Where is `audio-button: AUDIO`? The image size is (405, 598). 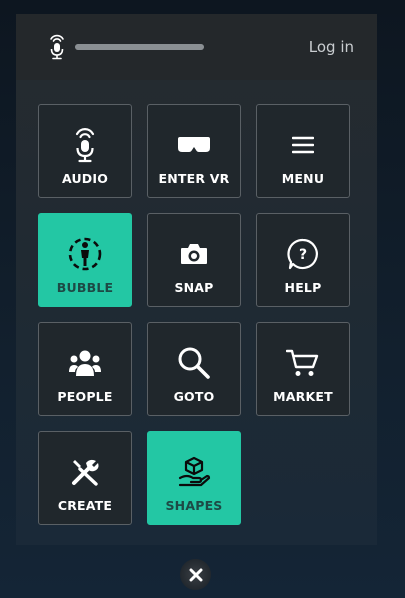 audio-button: AUDIO is located at coordinates (85, 151).